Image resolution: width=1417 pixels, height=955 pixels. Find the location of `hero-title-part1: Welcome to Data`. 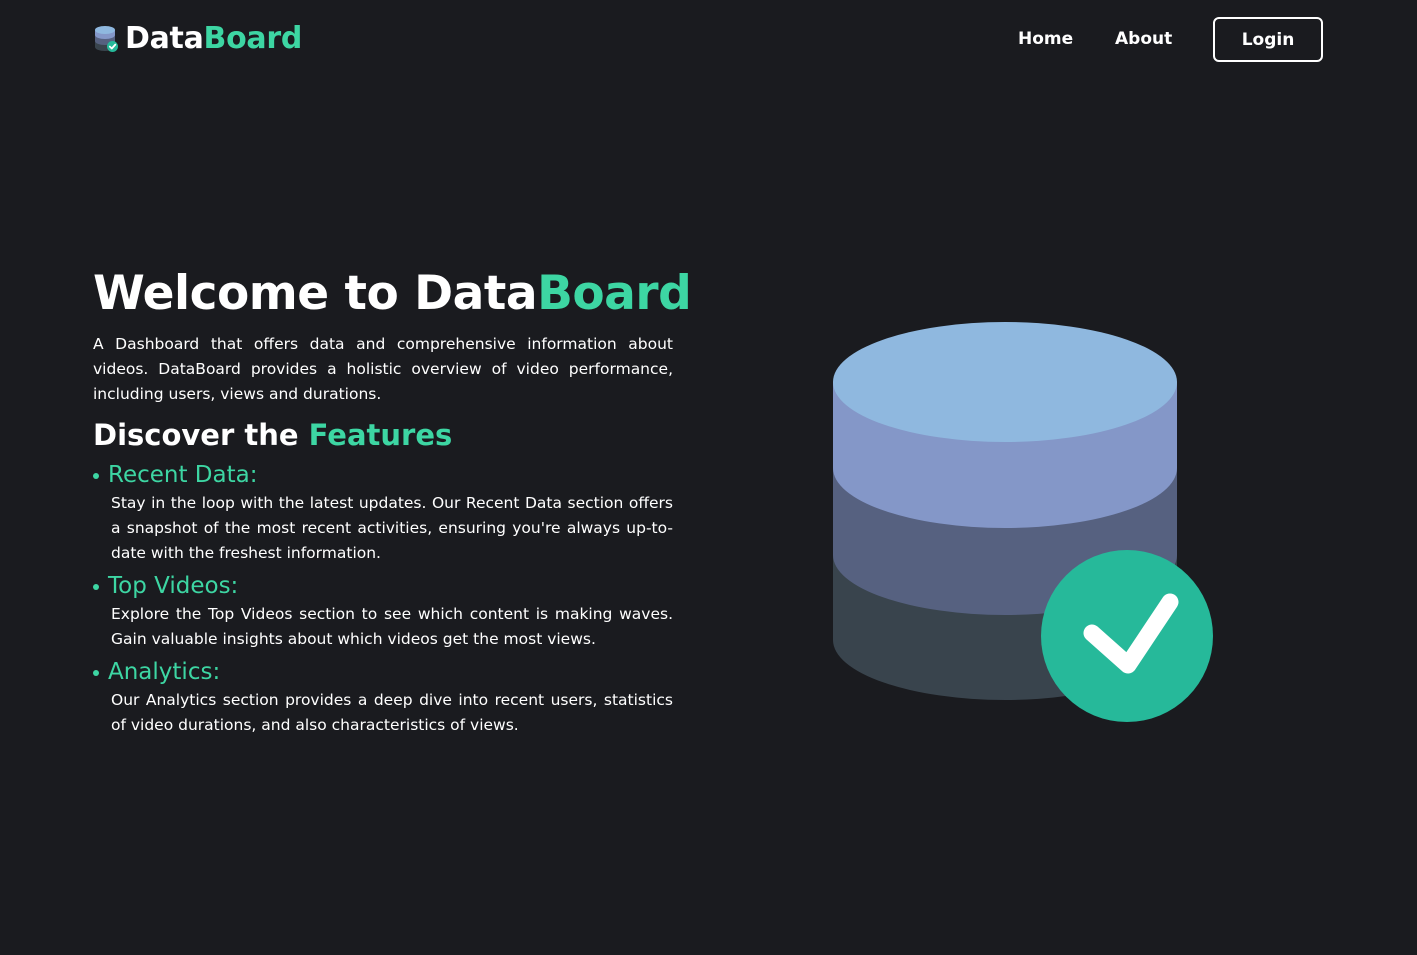

hero-title-part1: Welcome to Data is located at coordinates (315, 293).